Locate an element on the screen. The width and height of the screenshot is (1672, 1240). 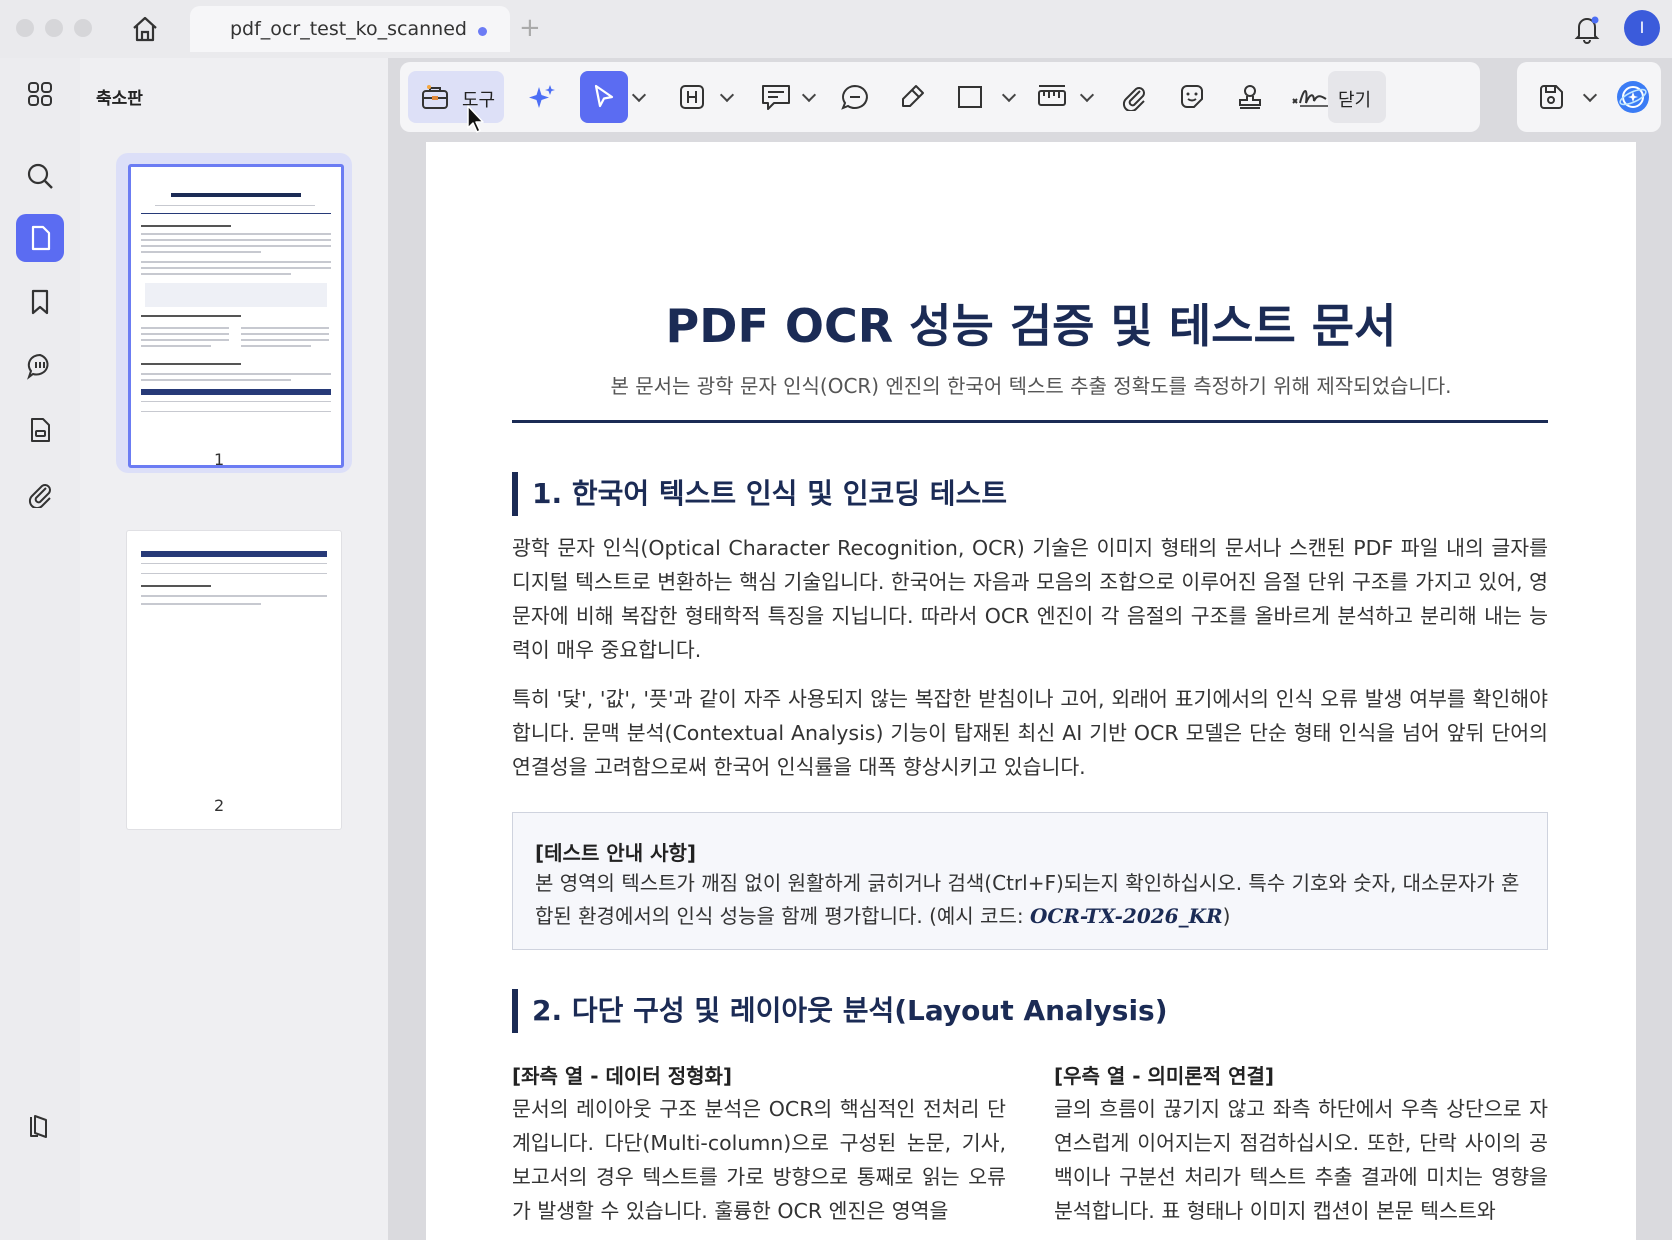
document-tab: pdf_ocr_test_ko_scanned is located at coordinates (350, 29).